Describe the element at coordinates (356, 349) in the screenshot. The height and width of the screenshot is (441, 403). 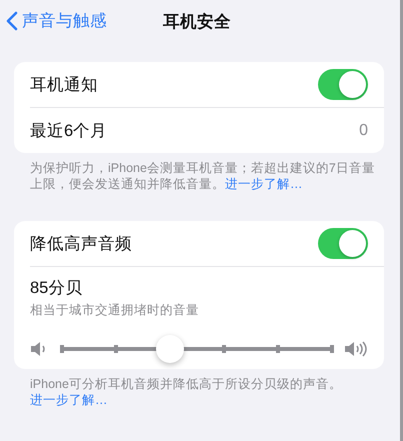
I see `volume-high-icon` at that location.